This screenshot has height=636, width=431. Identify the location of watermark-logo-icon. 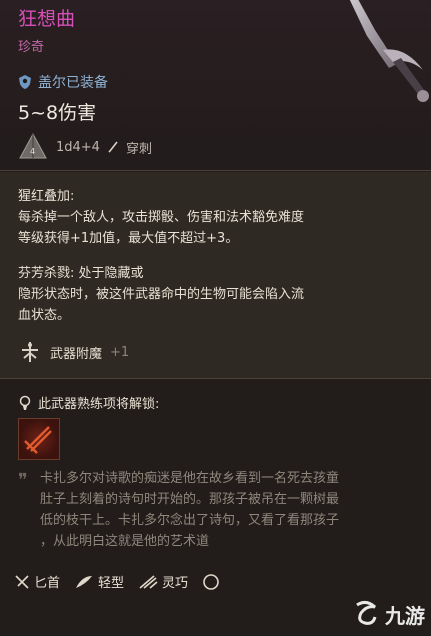
(366, 612).